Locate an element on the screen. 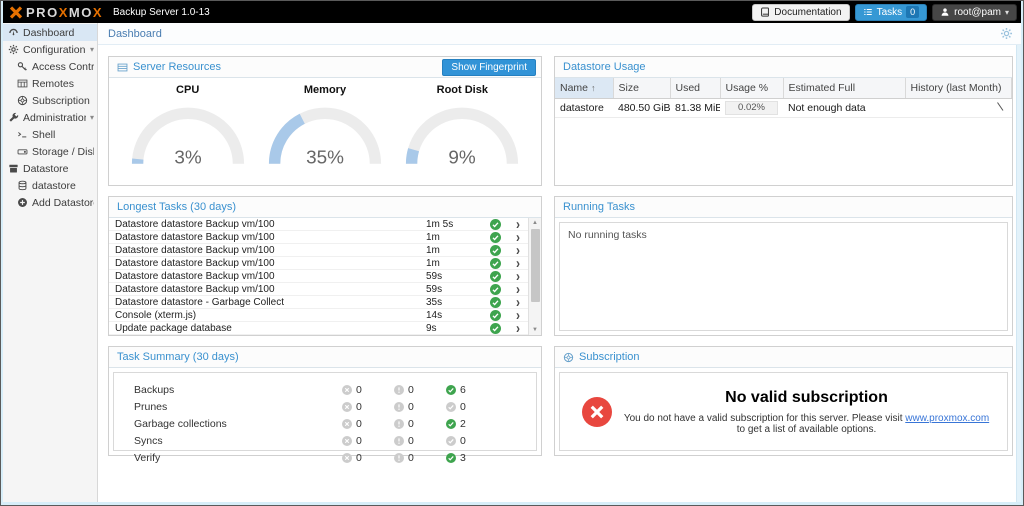 The image size is (1024, 506). column-header-usage: Usage % is located at coordinates (752, 88).